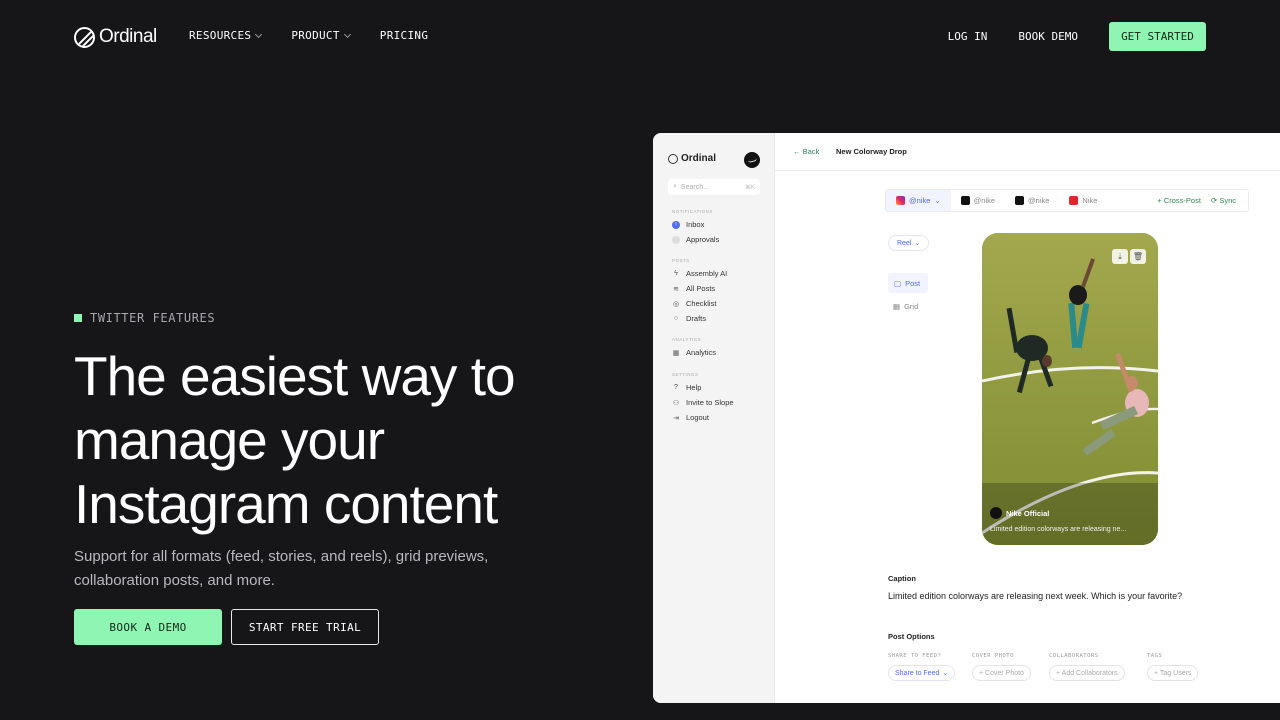 The height and width of the screenshot is (720, 1280). What do you see at coordinates (1179, 200) in the screenshot?
I see `cross-post-button: + Cross-Post` at bounding box center [1179, 200].